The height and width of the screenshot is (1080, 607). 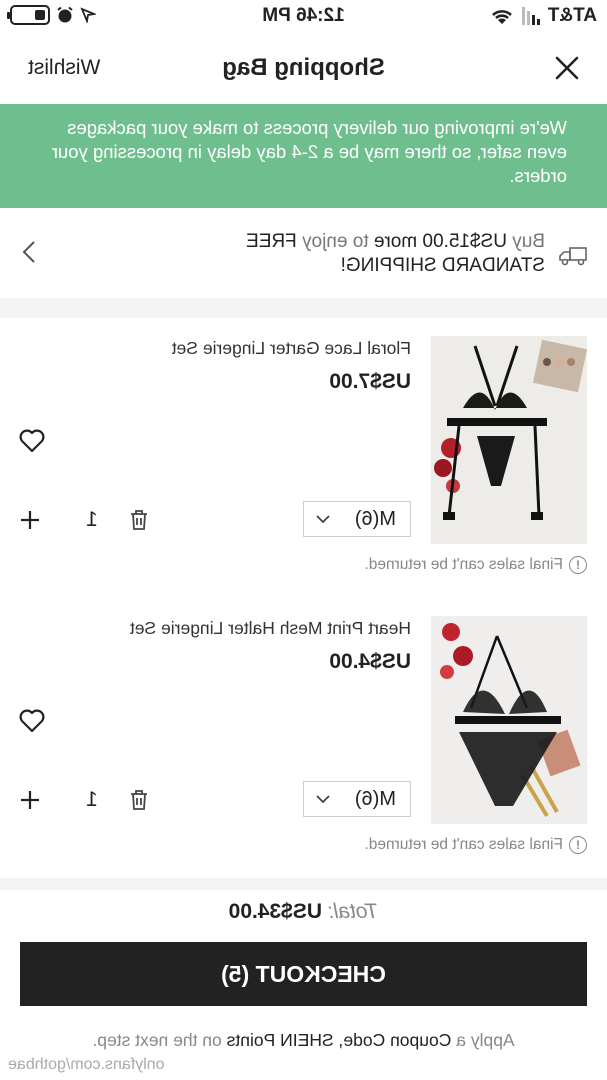 What do you see at coordinates (303, 884) in the screenshot?
I see `section-divider` at bounding box center [303, 884].